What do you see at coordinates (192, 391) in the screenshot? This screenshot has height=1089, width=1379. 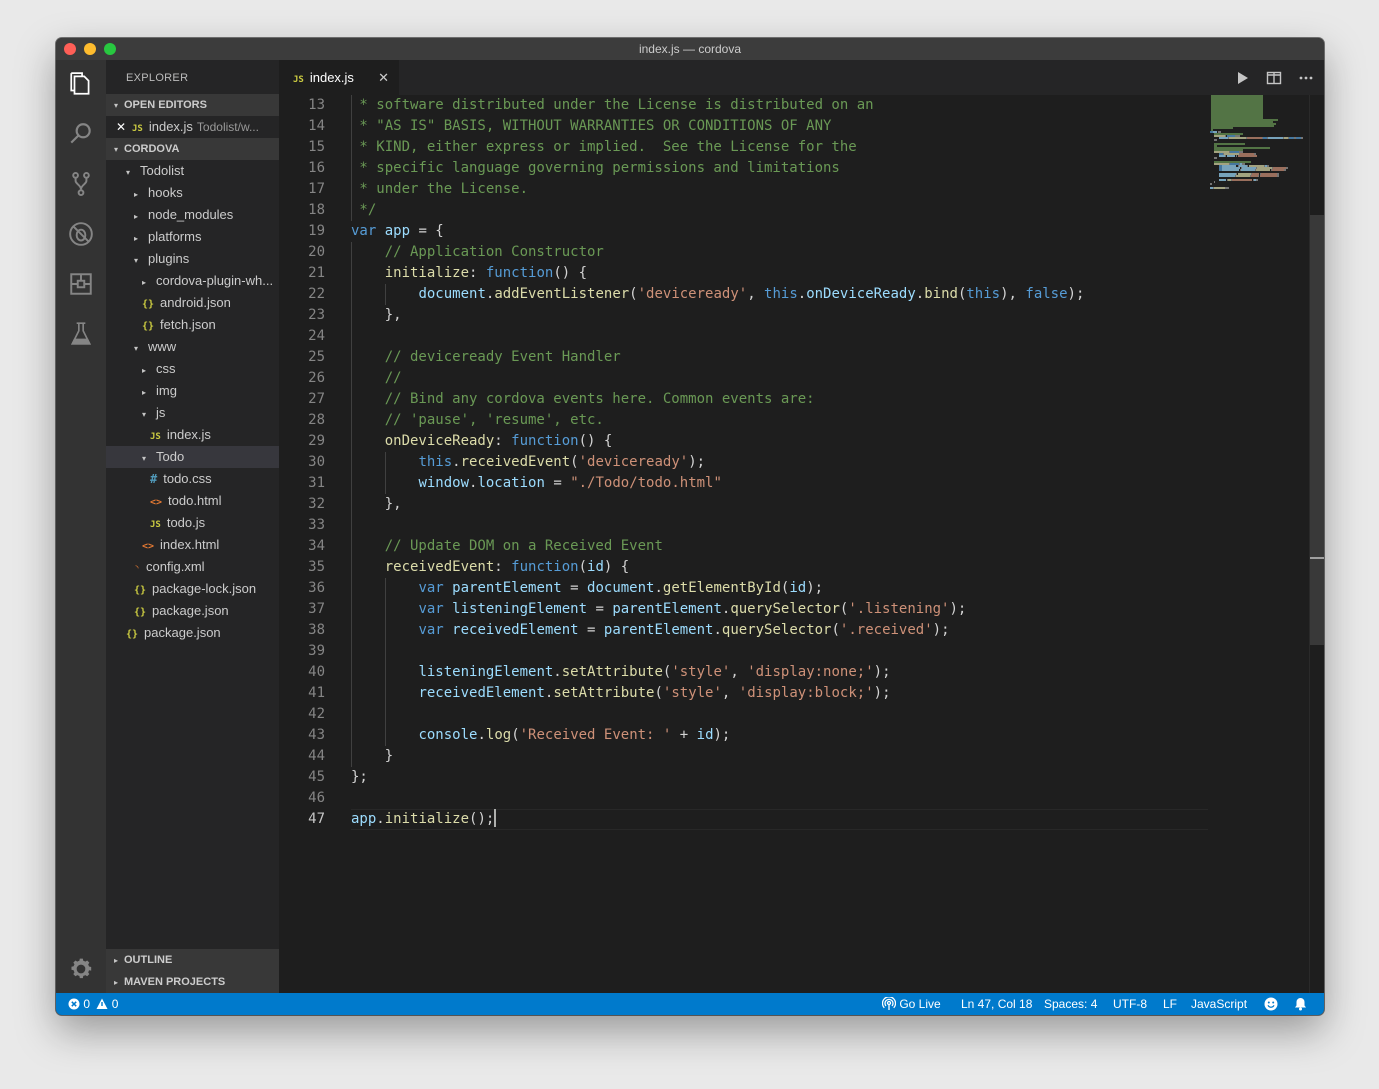 I see `tree-folder-item: ▸ img` at bounding box center [192, 391].